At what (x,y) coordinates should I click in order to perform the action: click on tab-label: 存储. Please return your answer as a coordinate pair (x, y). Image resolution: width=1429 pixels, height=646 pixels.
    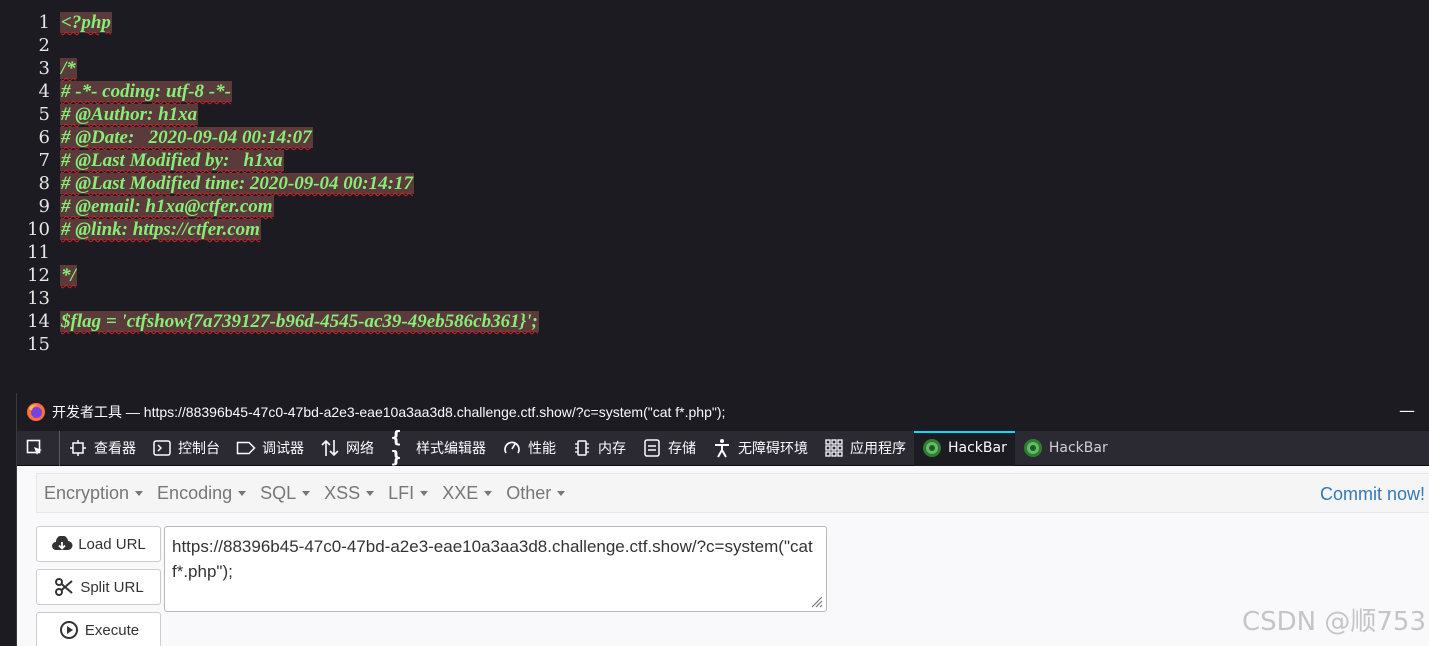
    Looking at the image, I should click on (682, 449).